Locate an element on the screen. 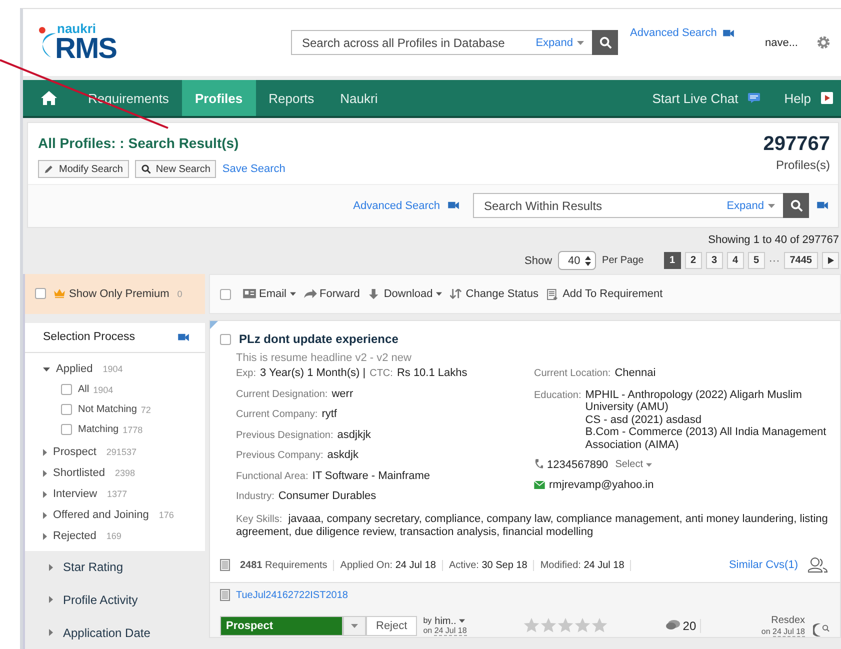 Image resolution: width=841 pixels, height=649 pixels. page-button: 5 is located at coordinates (756, 260).